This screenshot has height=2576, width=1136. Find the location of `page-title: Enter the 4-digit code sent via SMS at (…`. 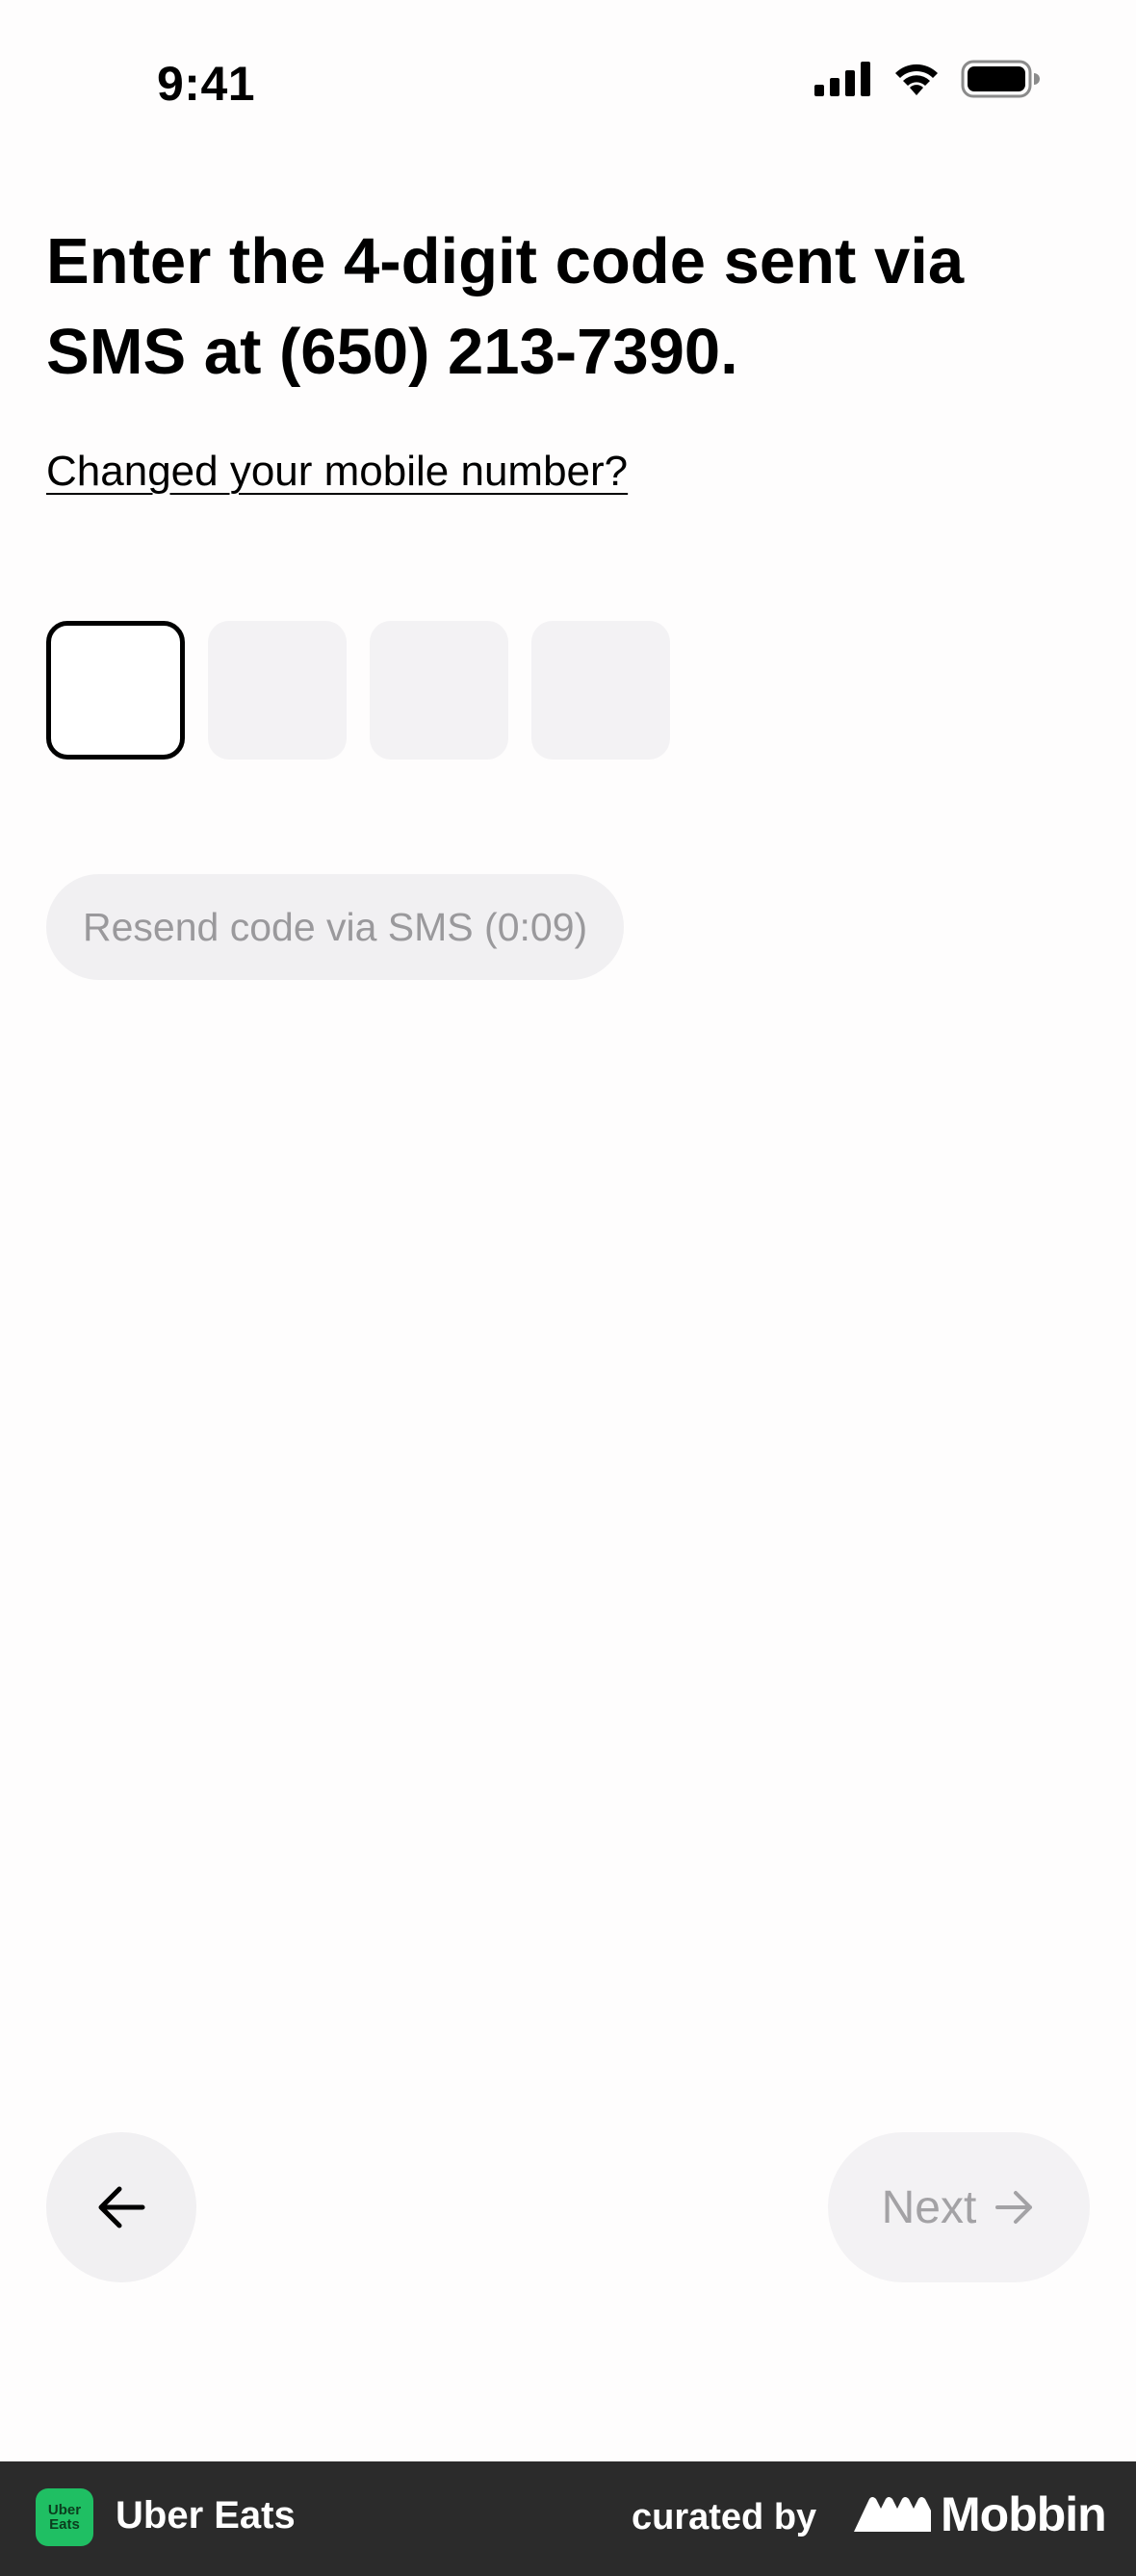

page-title: Enter the 4-digit code sent via SMS at (… is located at coordinates (506, 307).